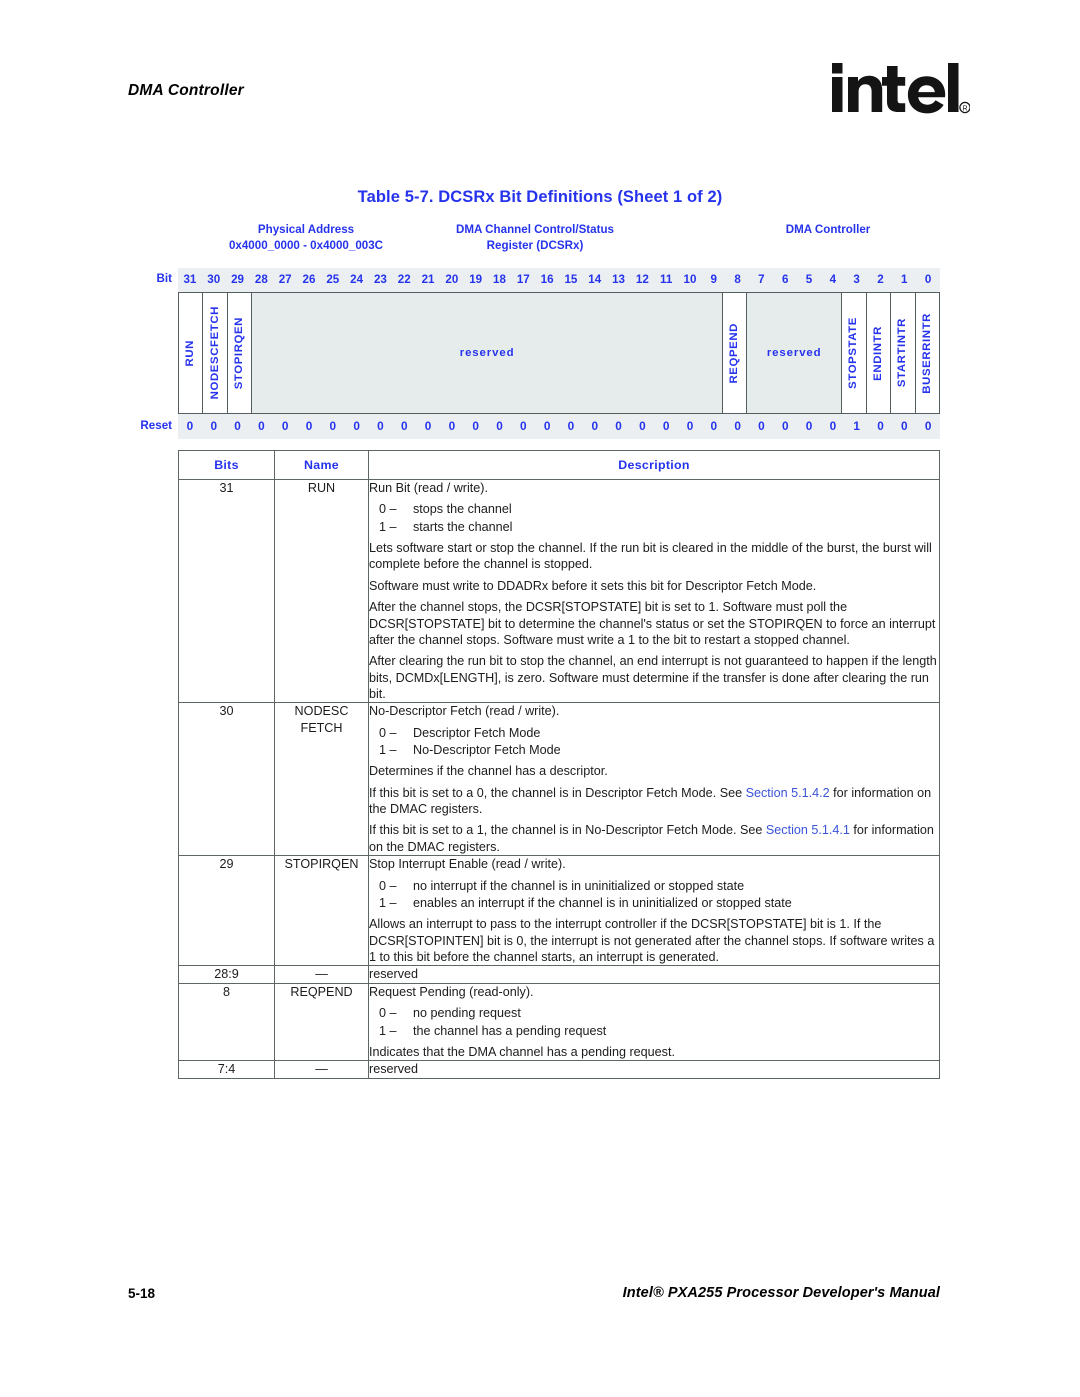 This screenshot has height=1397, width=1080. What do you see at coordinates (523, 279) in the screenshot?
I see `bit-number-17: 17` at bounding box center [523, 279].